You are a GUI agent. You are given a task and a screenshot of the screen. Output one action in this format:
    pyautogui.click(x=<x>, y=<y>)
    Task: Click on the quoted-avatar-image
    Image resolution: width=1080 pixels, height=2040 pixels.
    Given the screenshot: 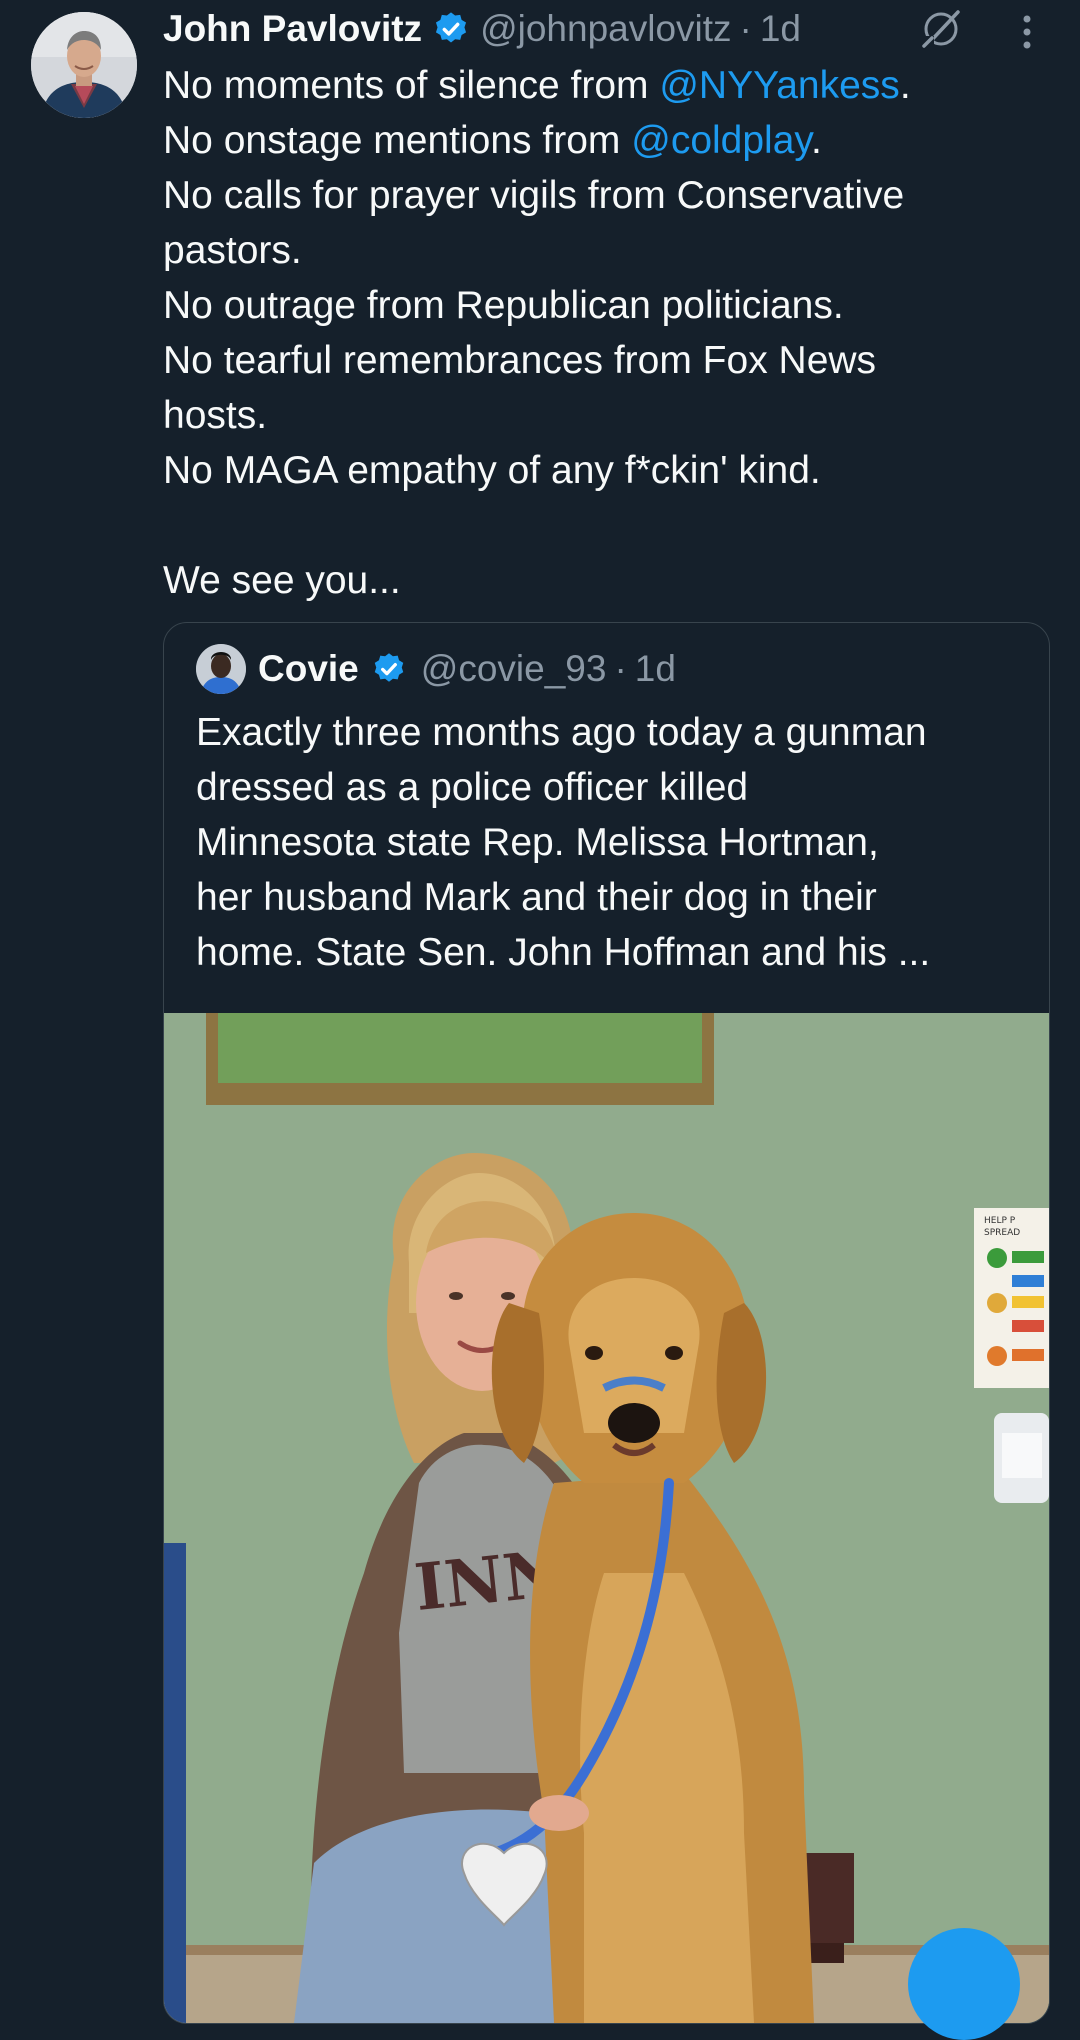 What is the action you would take?
    pyautogui.click(x=221, y=669)
    